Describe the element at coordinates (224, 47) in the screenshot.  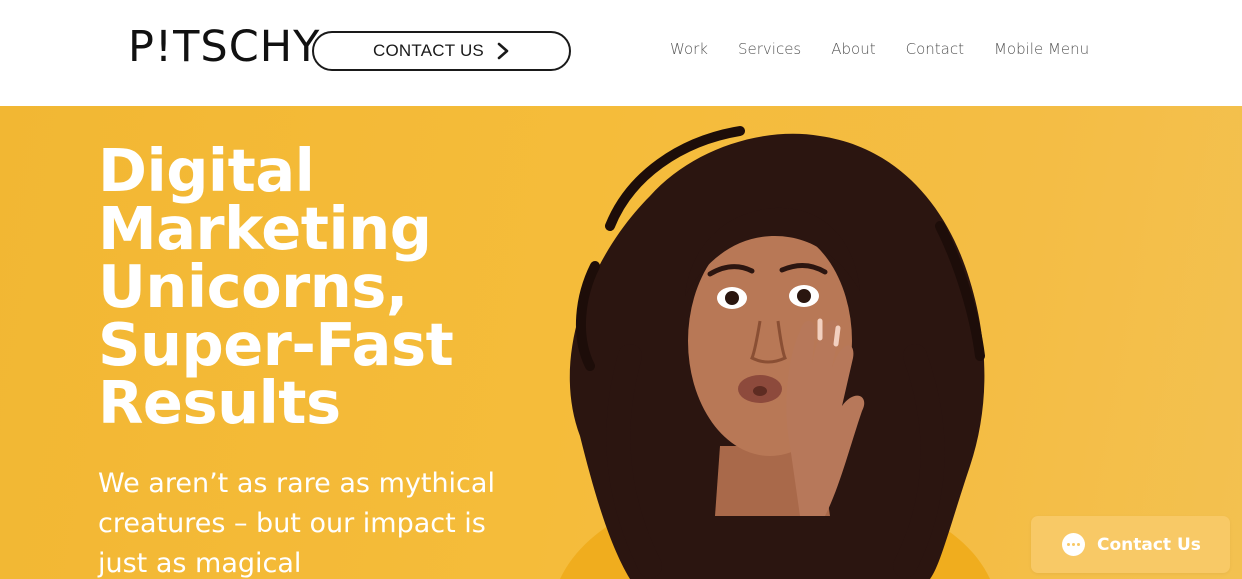
I see `site-logo: P!TSCHY` at that location.